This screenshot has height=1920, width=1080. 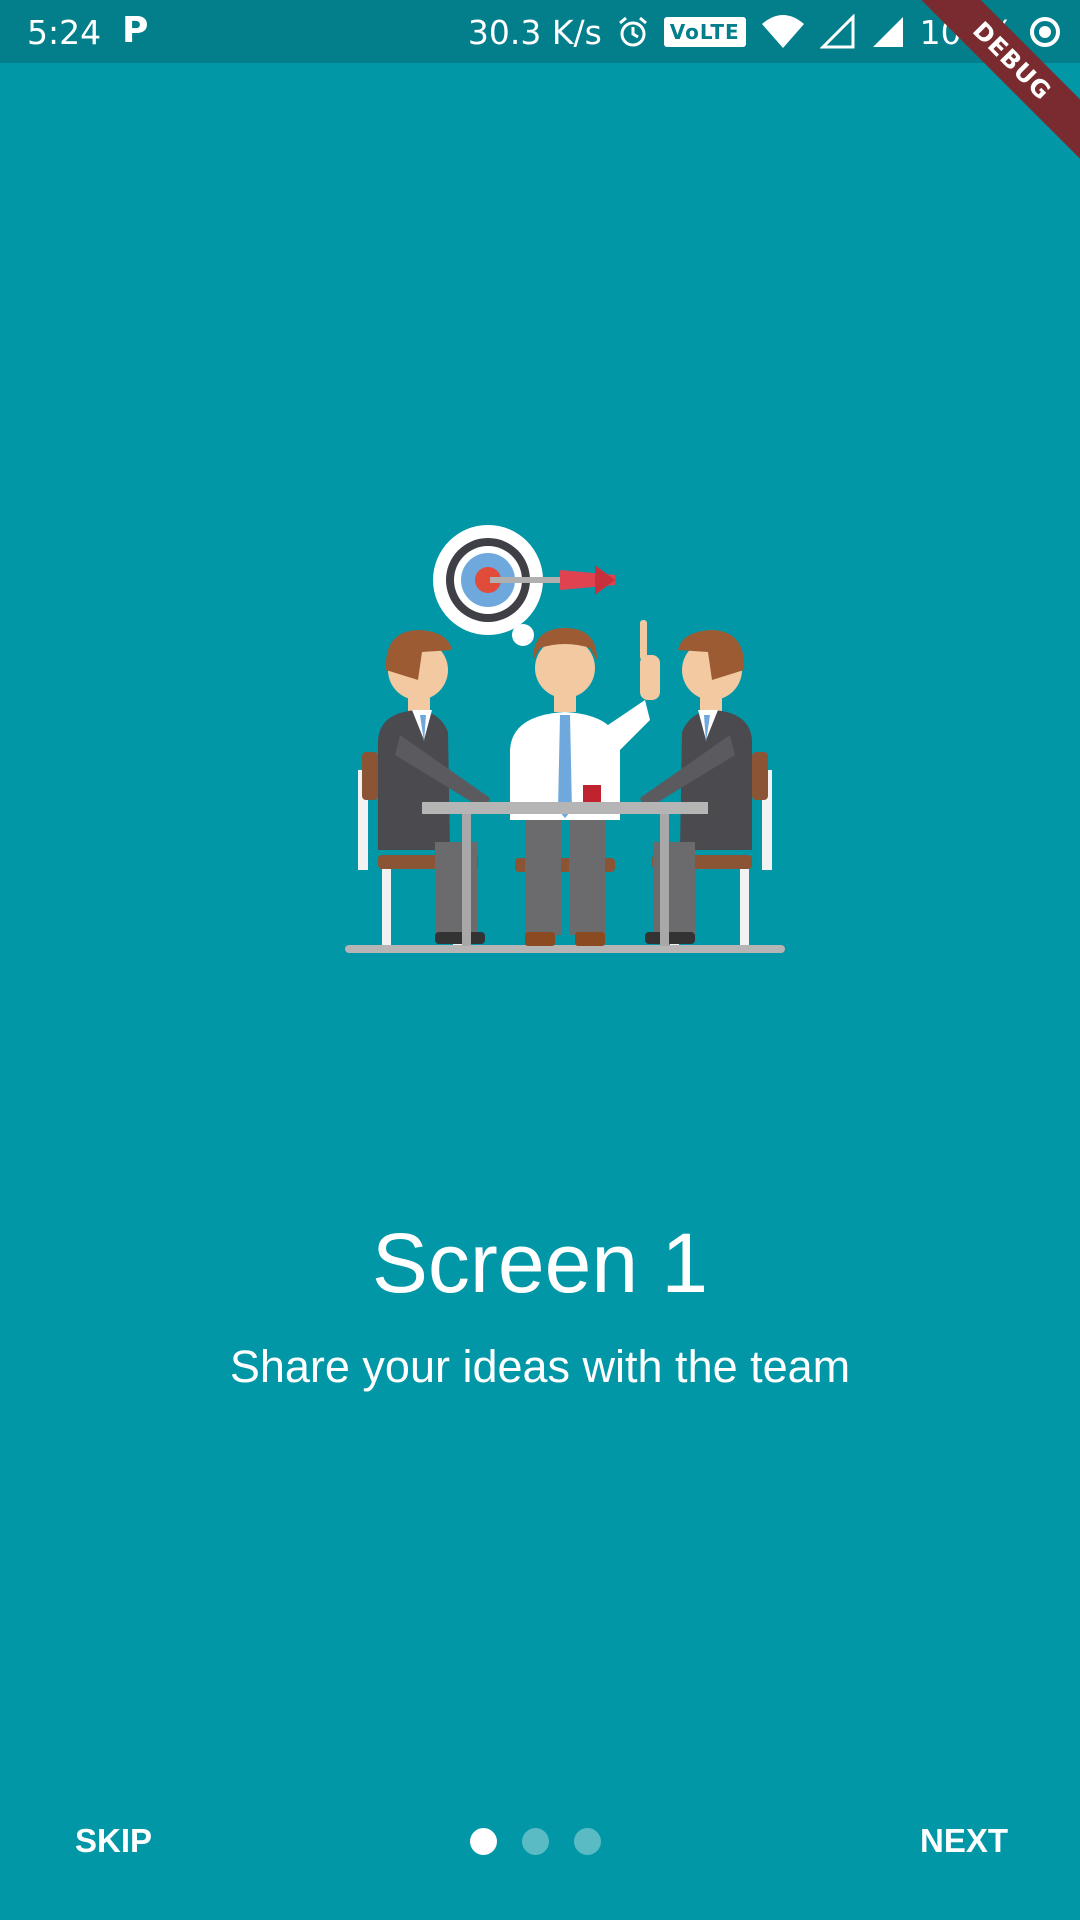 What do you see at coordinates (113, 1841) in the screenshot?
I see `skip-button: SKIP` at bounding box center [113, 1841].